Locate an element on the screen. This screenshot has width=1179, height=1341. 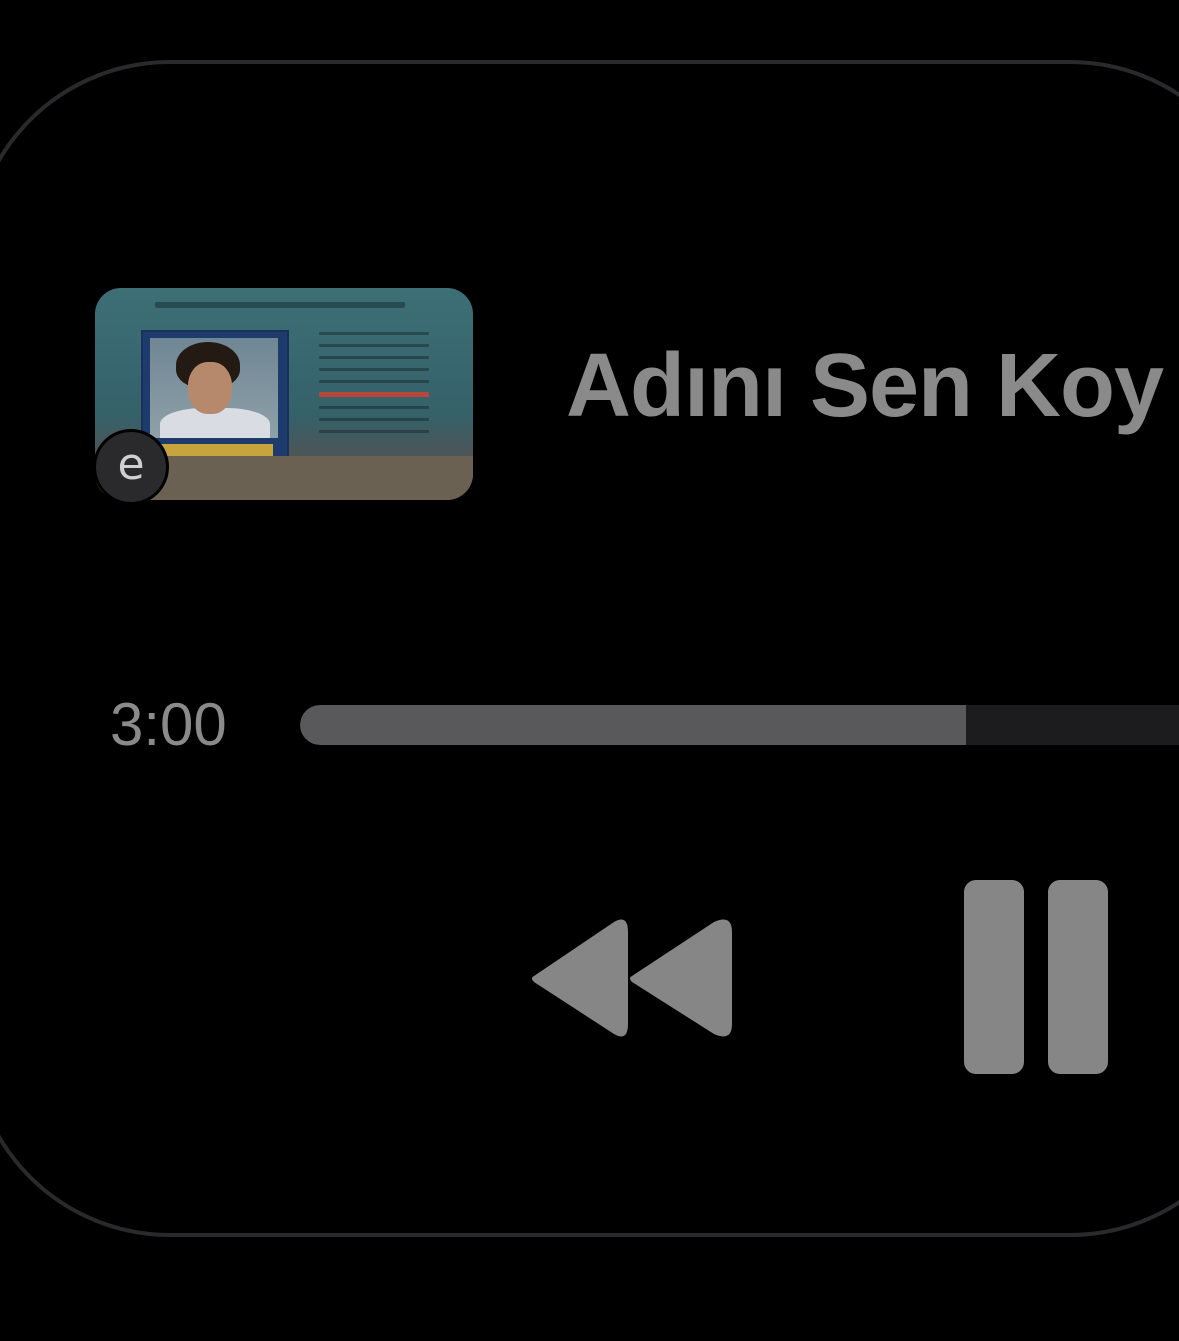
artwork-header-strip is located at coordinates (280, 305).